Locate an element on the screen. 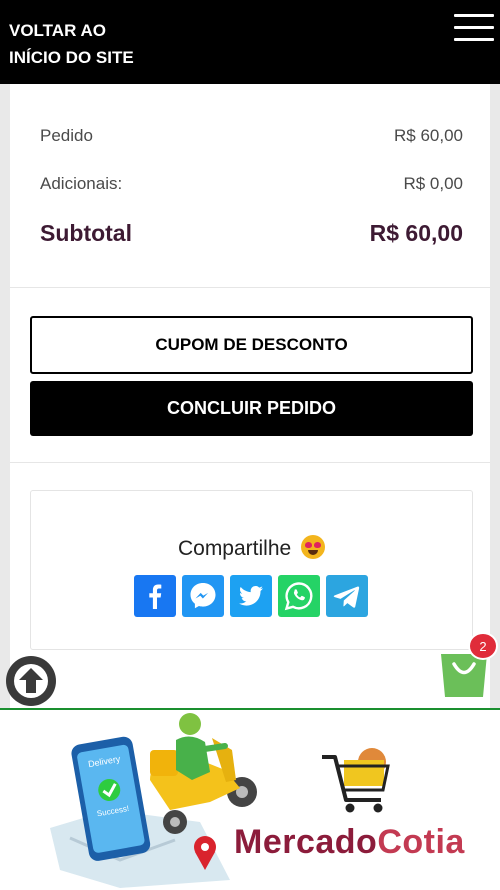 This screenshot has height=890, width=500. extras-value: R$ 0,00 is located at coordinates (433, 183).